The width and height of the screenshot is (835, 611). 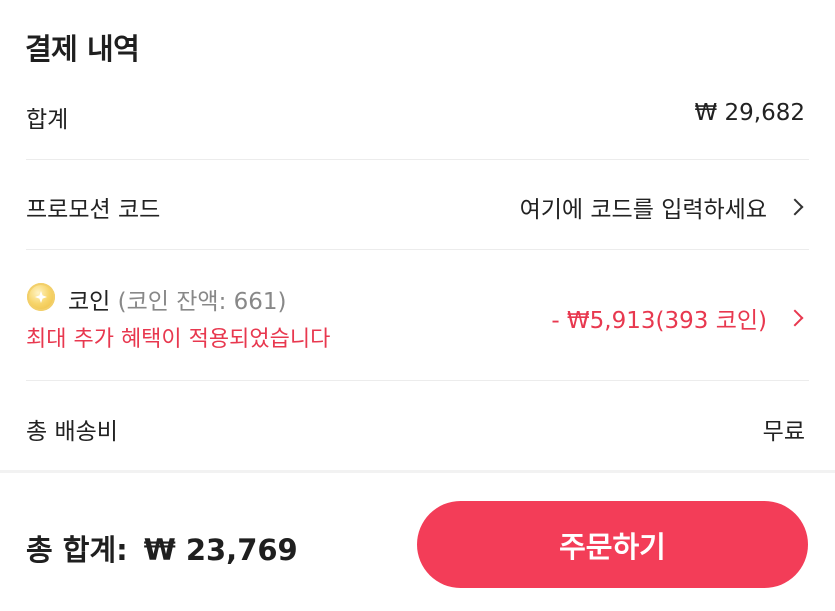 What do you see at coordinates (643, 210) in the screenshot?
I see `promo-code-placeholder: 여기에 코드를 입력하세요` at bounding box center [643, 210].